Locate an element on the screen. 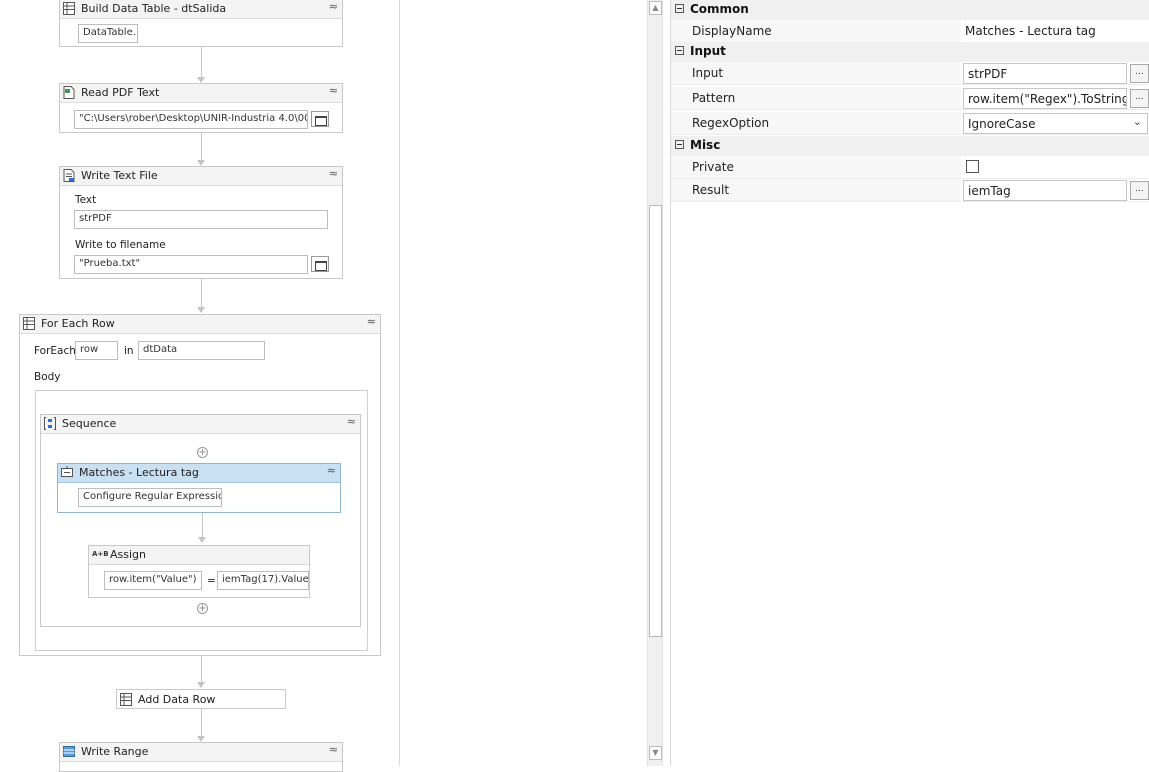 This screenshot has width=1149, height=772. vertical-scrollbar: ▲ ▼ is located at coordinates (655, 383).